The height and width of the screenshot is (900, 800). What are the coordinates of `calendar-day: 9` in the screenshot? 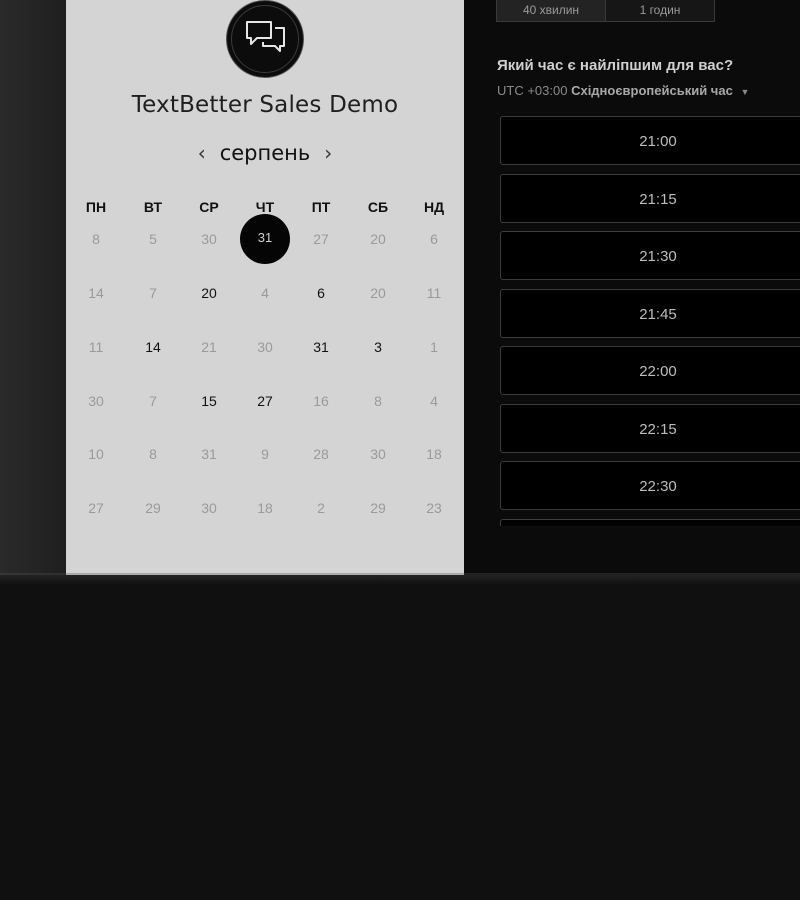 It's located at (265, 454).